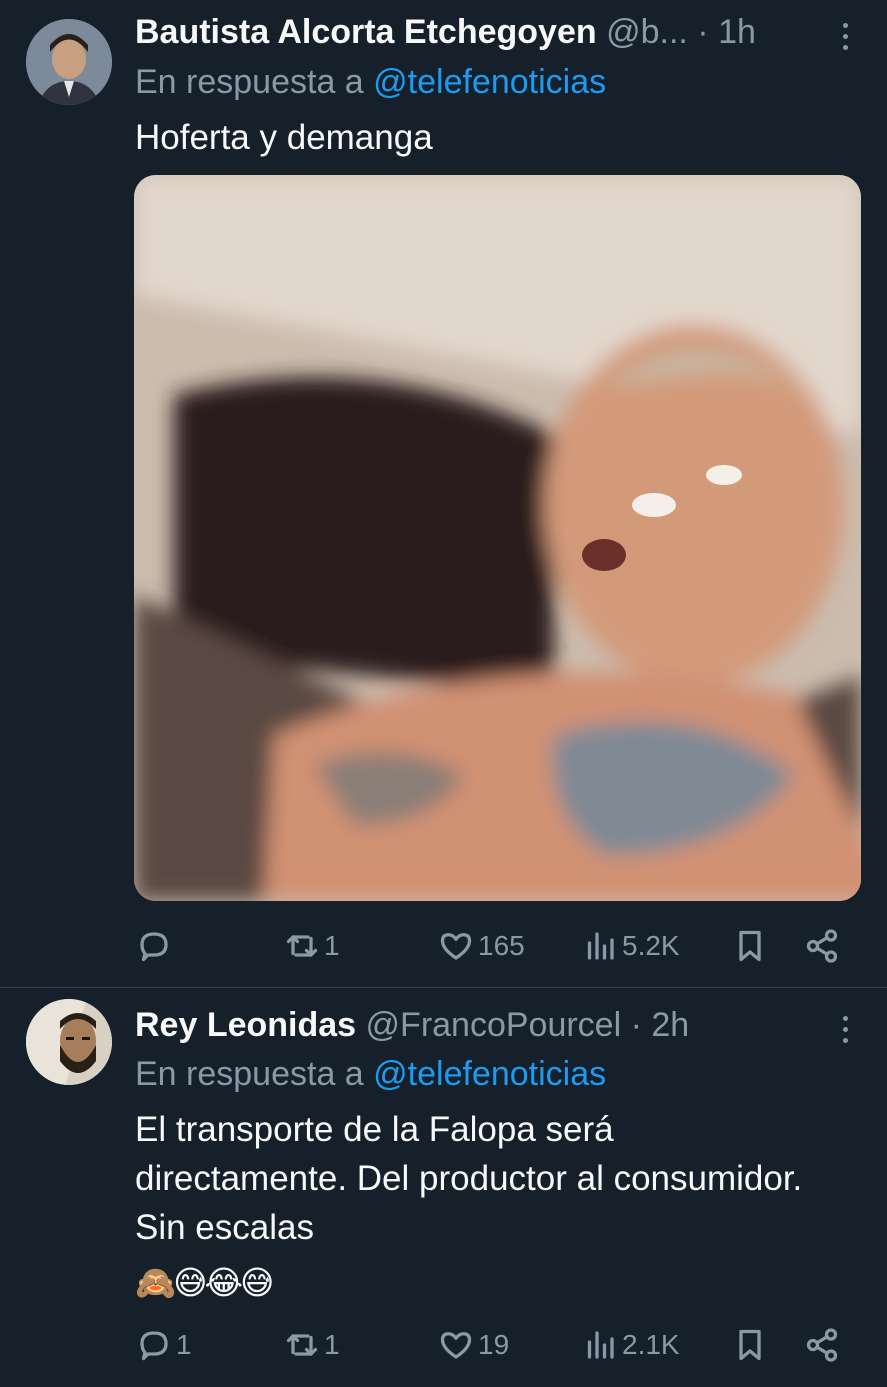  What do you see at coordinates (366, 32) in the screenshot?
I see `author-name: Bautista Alcorta Etchegoyen` at bounding box center [366, 32].